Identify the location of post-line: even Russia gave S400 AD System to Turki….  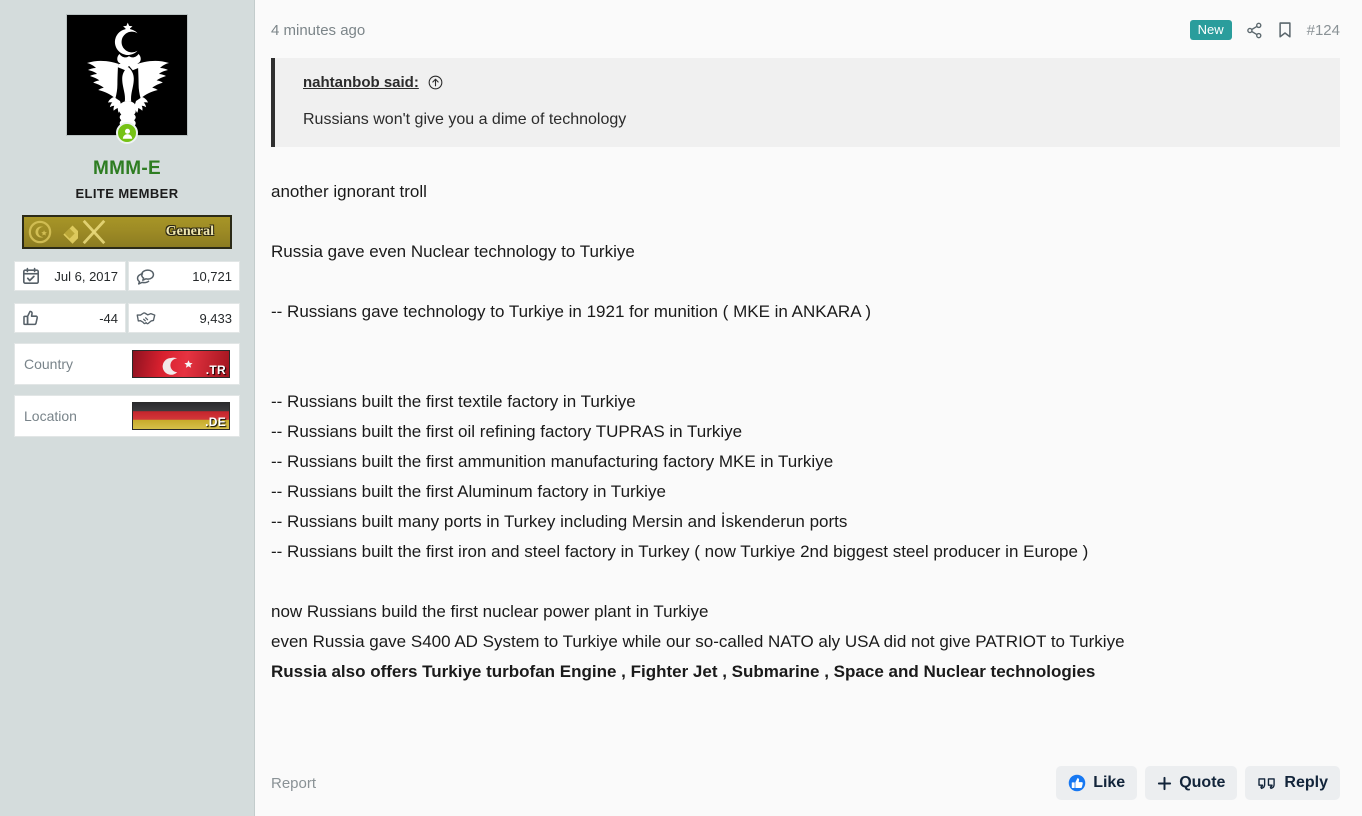
(698, 641).